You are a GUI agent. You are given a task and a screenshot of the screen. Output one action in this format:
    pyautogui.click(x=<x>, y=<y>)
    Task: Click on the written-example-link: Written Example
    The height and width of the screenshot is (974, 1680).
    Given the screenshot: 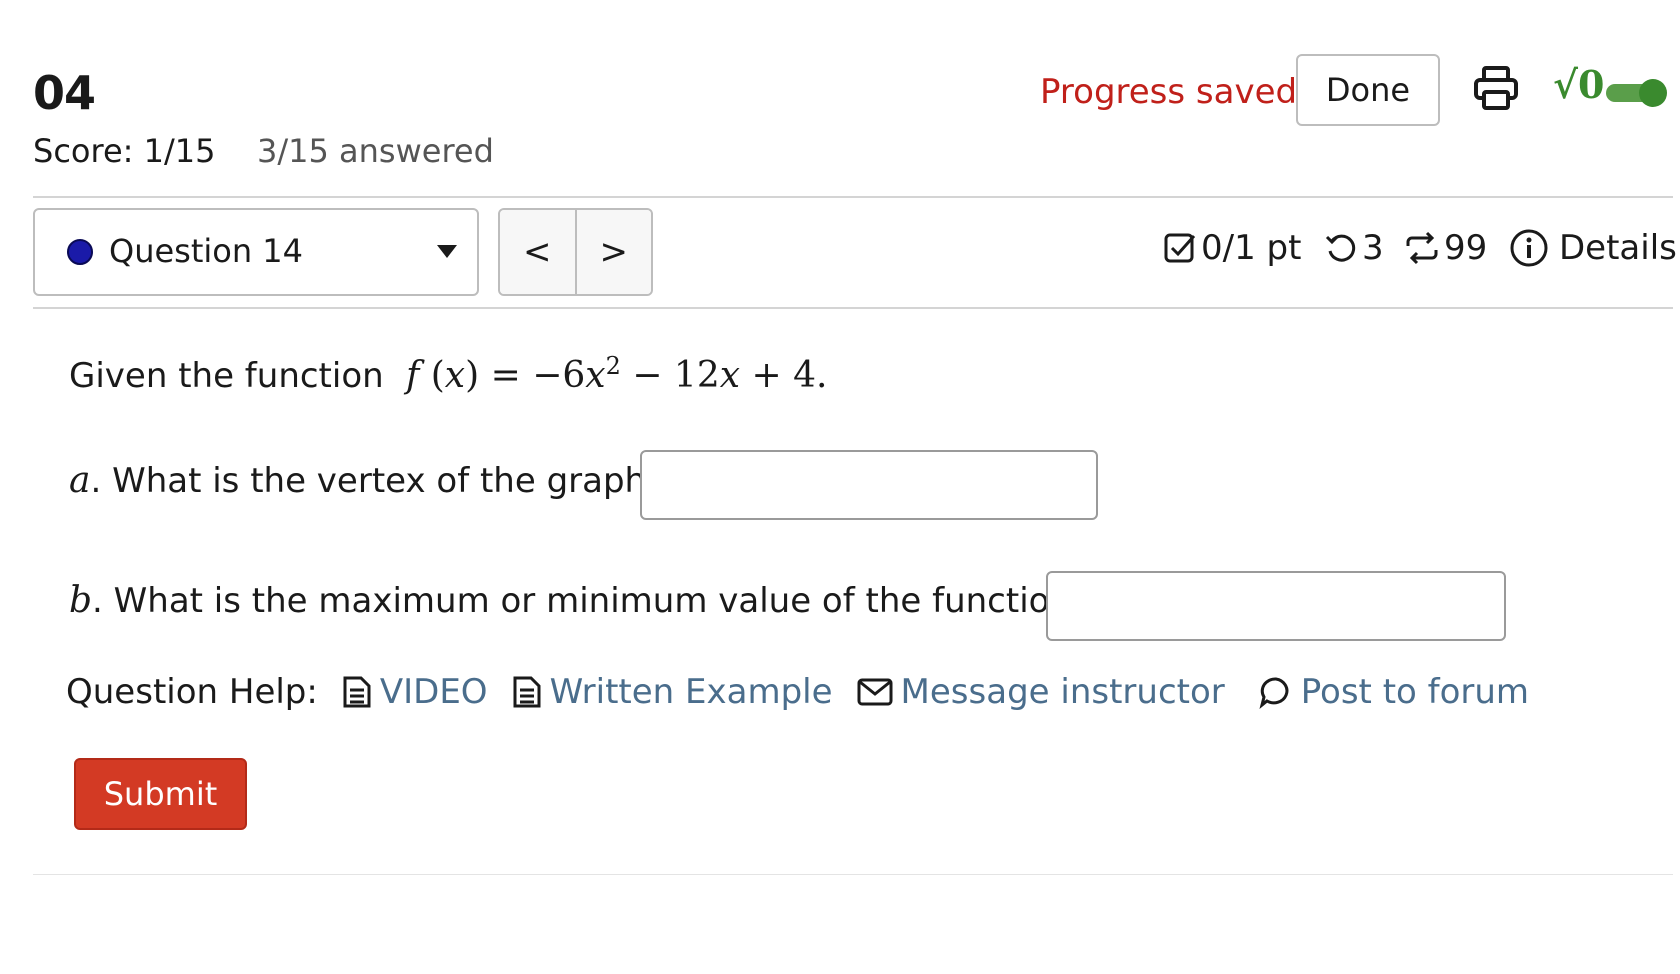 What is the action you would take?
    pyautogui.click(x=672, y=692)
    